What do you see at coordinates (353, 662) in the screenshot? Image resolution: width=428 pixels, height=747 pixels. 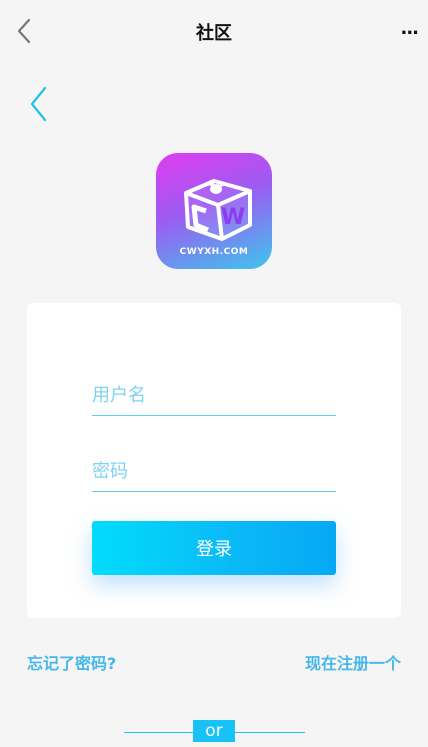 I see `register-link: 现在注册一个` at bounding box center [353, 662].